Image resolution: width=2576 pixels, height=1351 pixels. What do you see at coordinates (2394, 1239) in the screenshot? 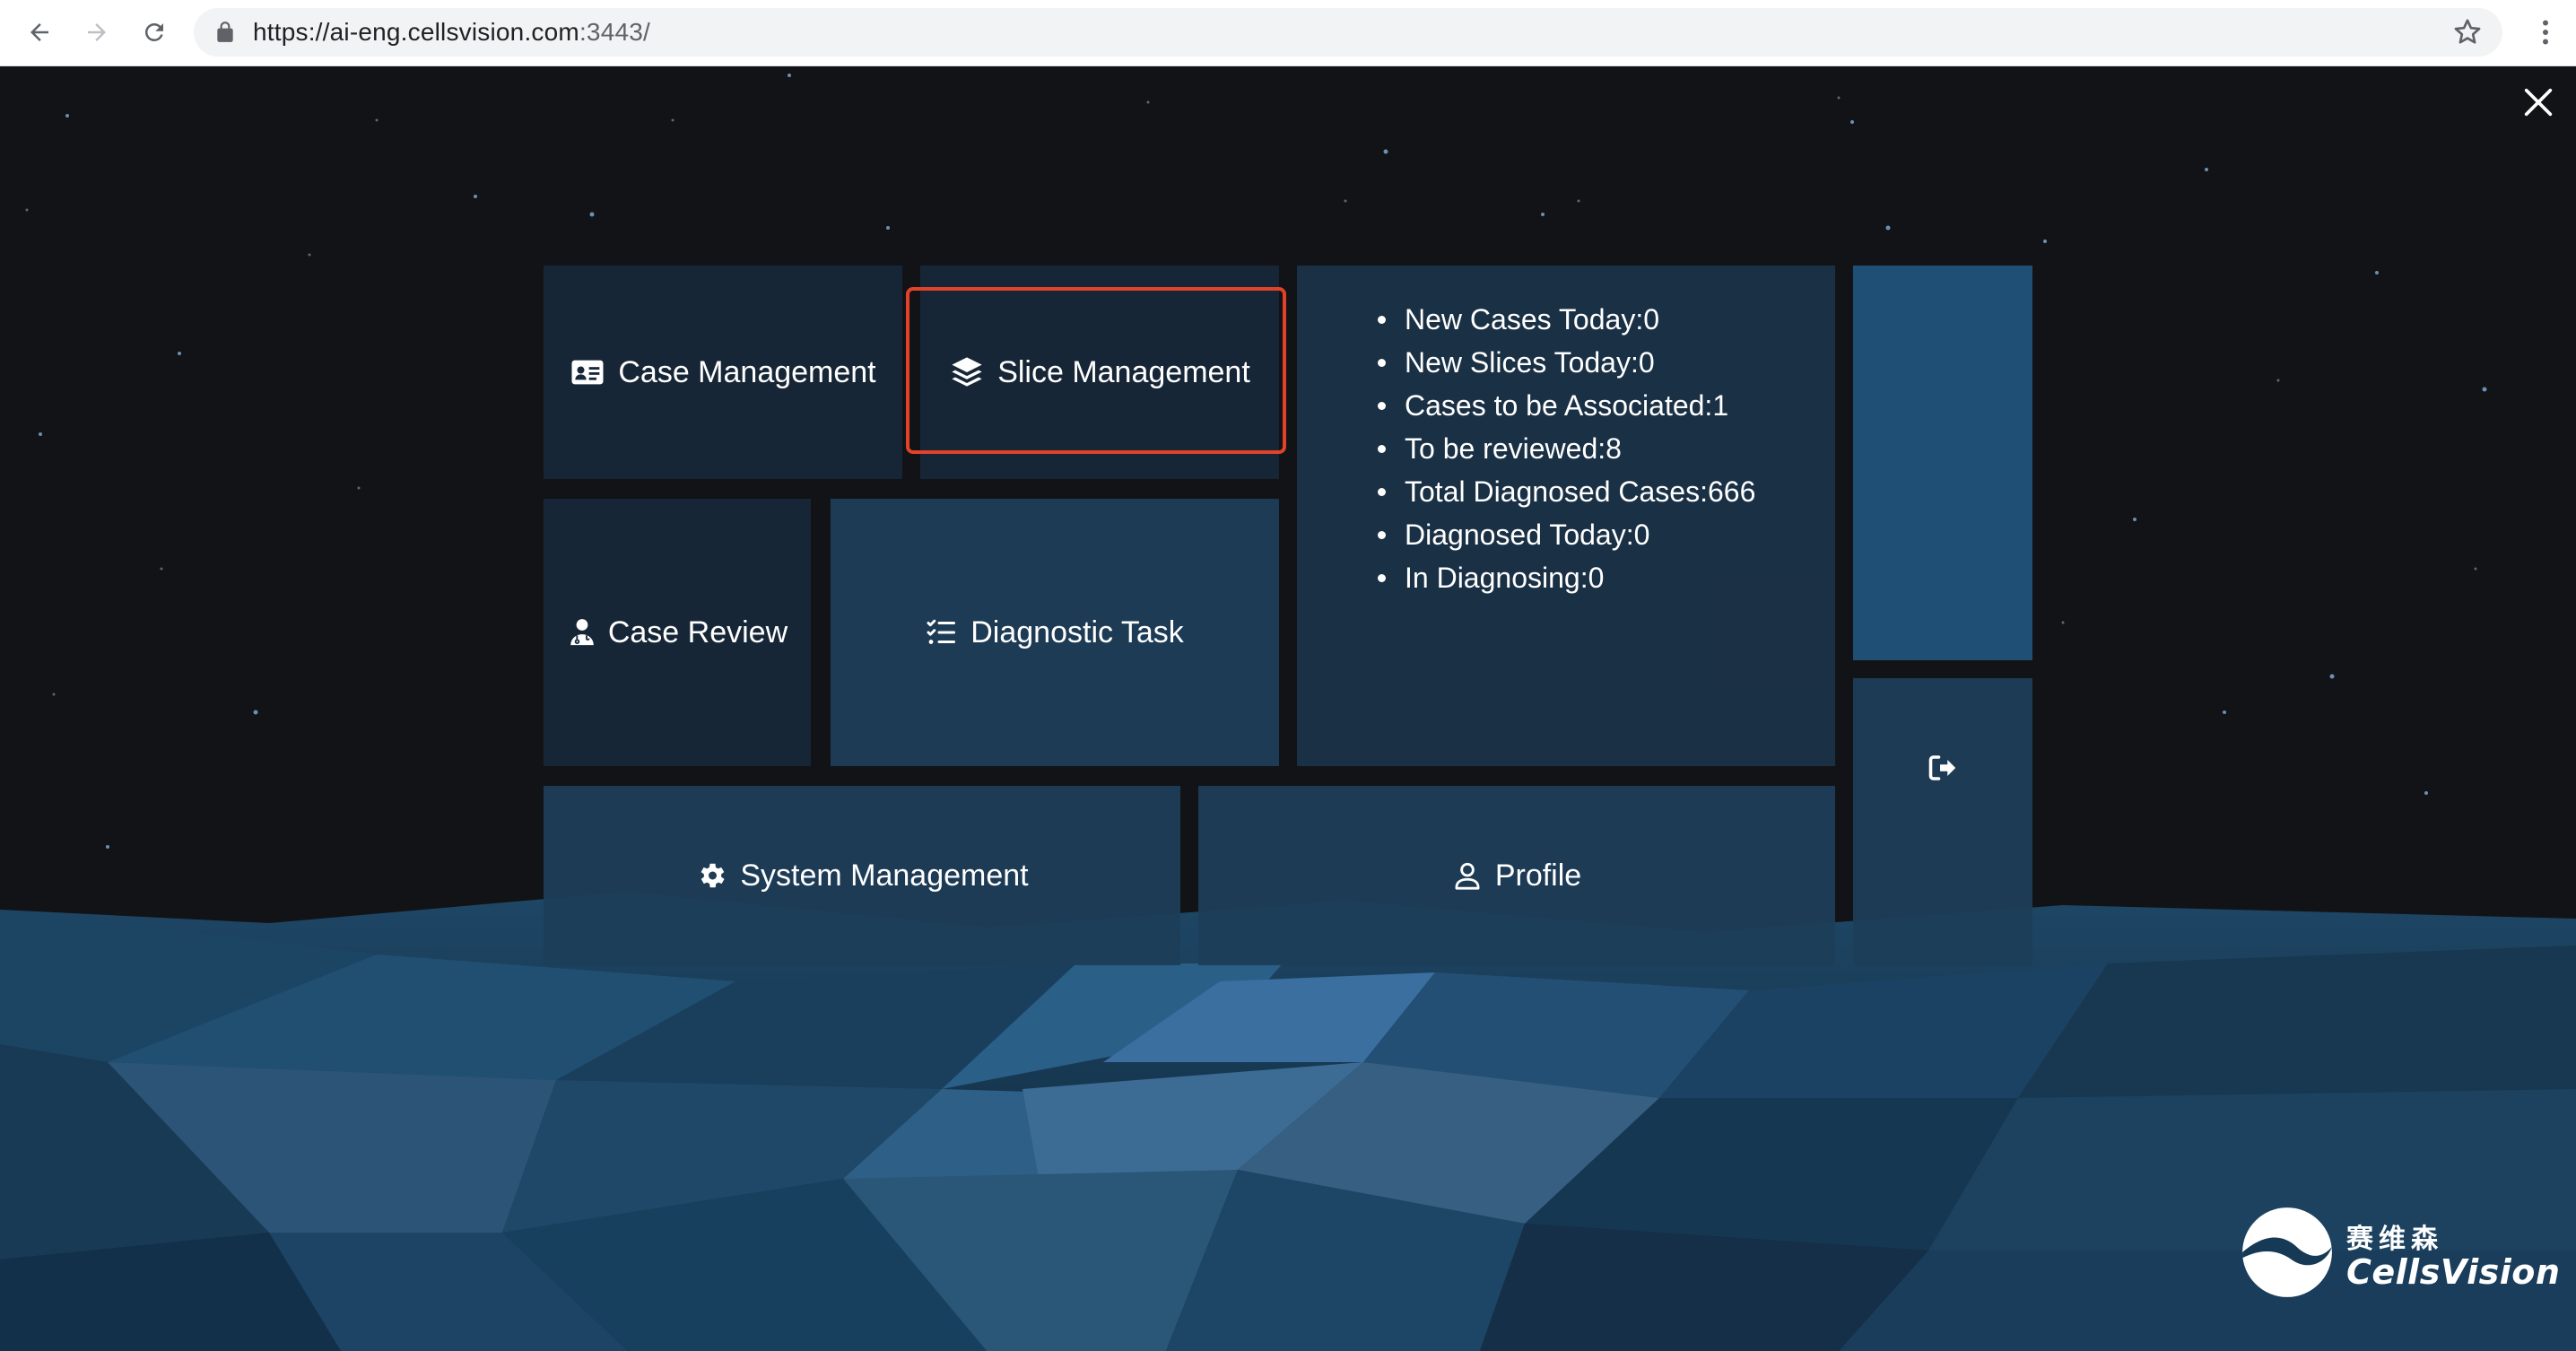
I see `logo-chinese-text: 赛维森` at bounding box center [2394, 1239].